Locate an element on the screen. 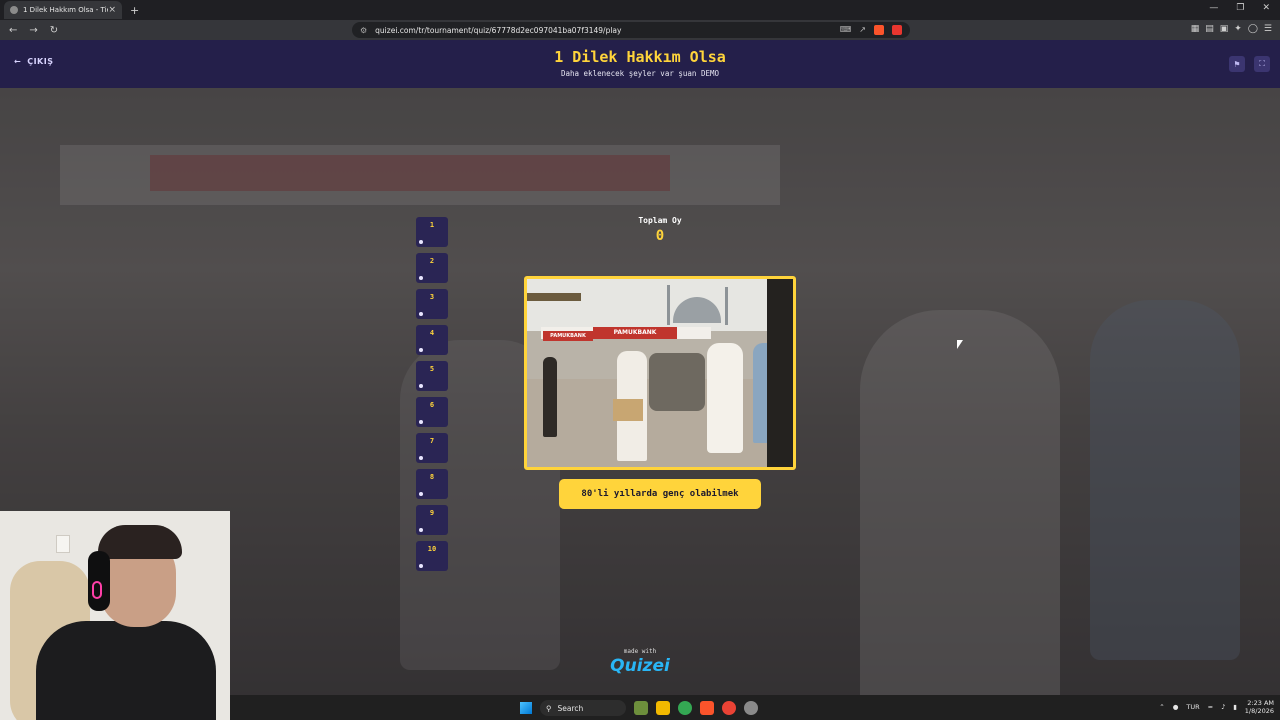  clock: 2:23 AM 1/8/2026 is located at coordinates (1259, 707).